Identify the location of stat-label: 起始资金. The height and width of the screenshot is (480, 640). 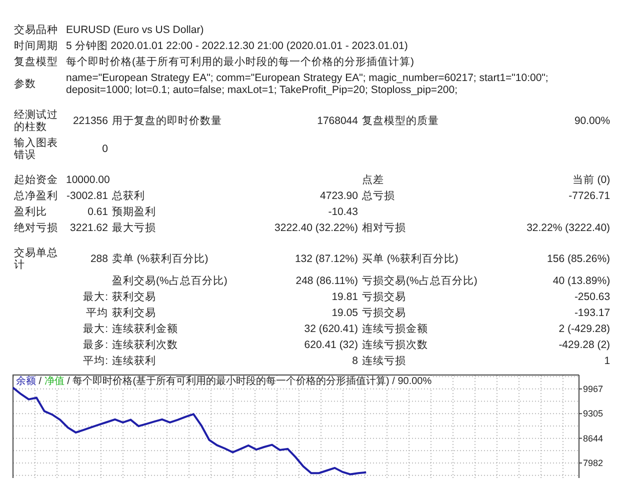
(36, 180).